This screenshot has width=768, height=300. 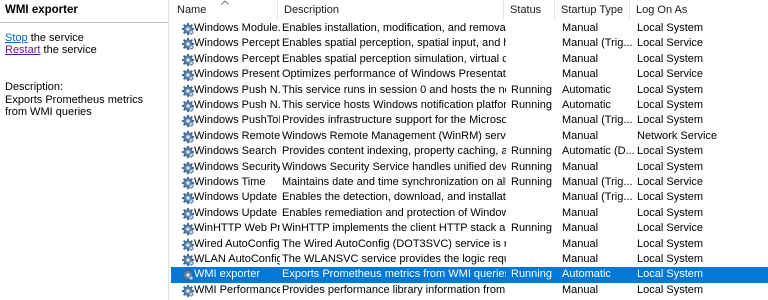 What do you see at coordinates (228, 182) in the screenshot?
I see `service-name: Windows Time` at bounding box center [228, 182].